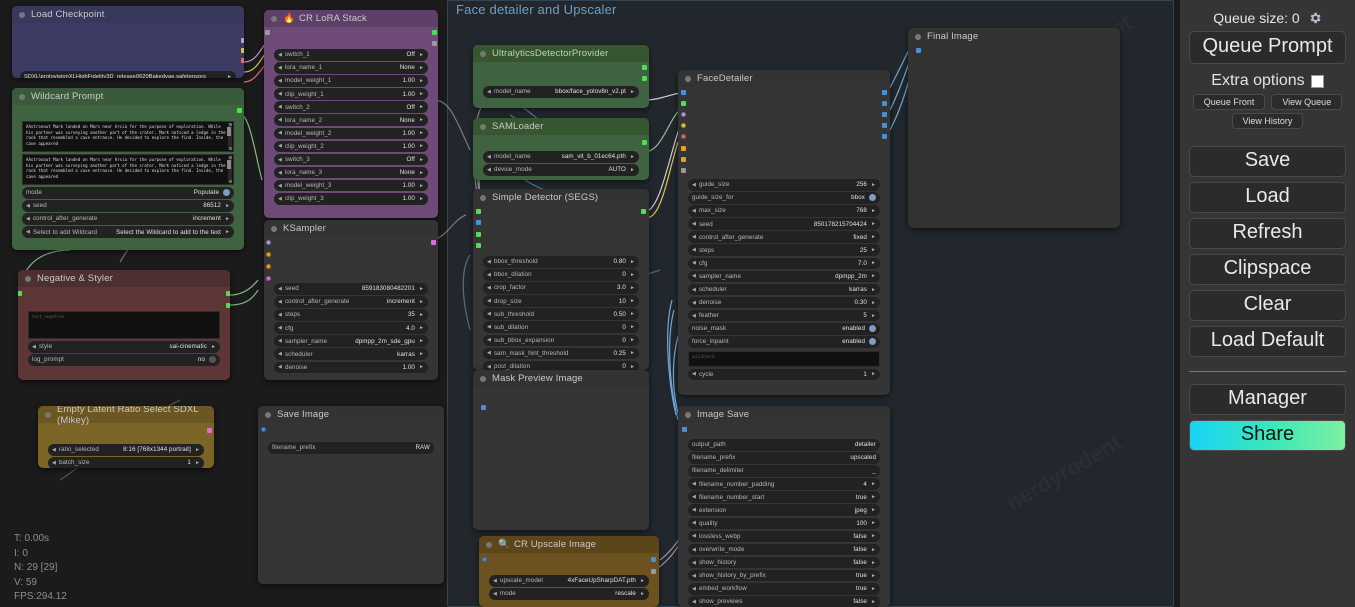 The width and height of the screenshot is (1355, 607). I want to click on widget-seed: ◀ seed 86512 ►, so click(128, 206).